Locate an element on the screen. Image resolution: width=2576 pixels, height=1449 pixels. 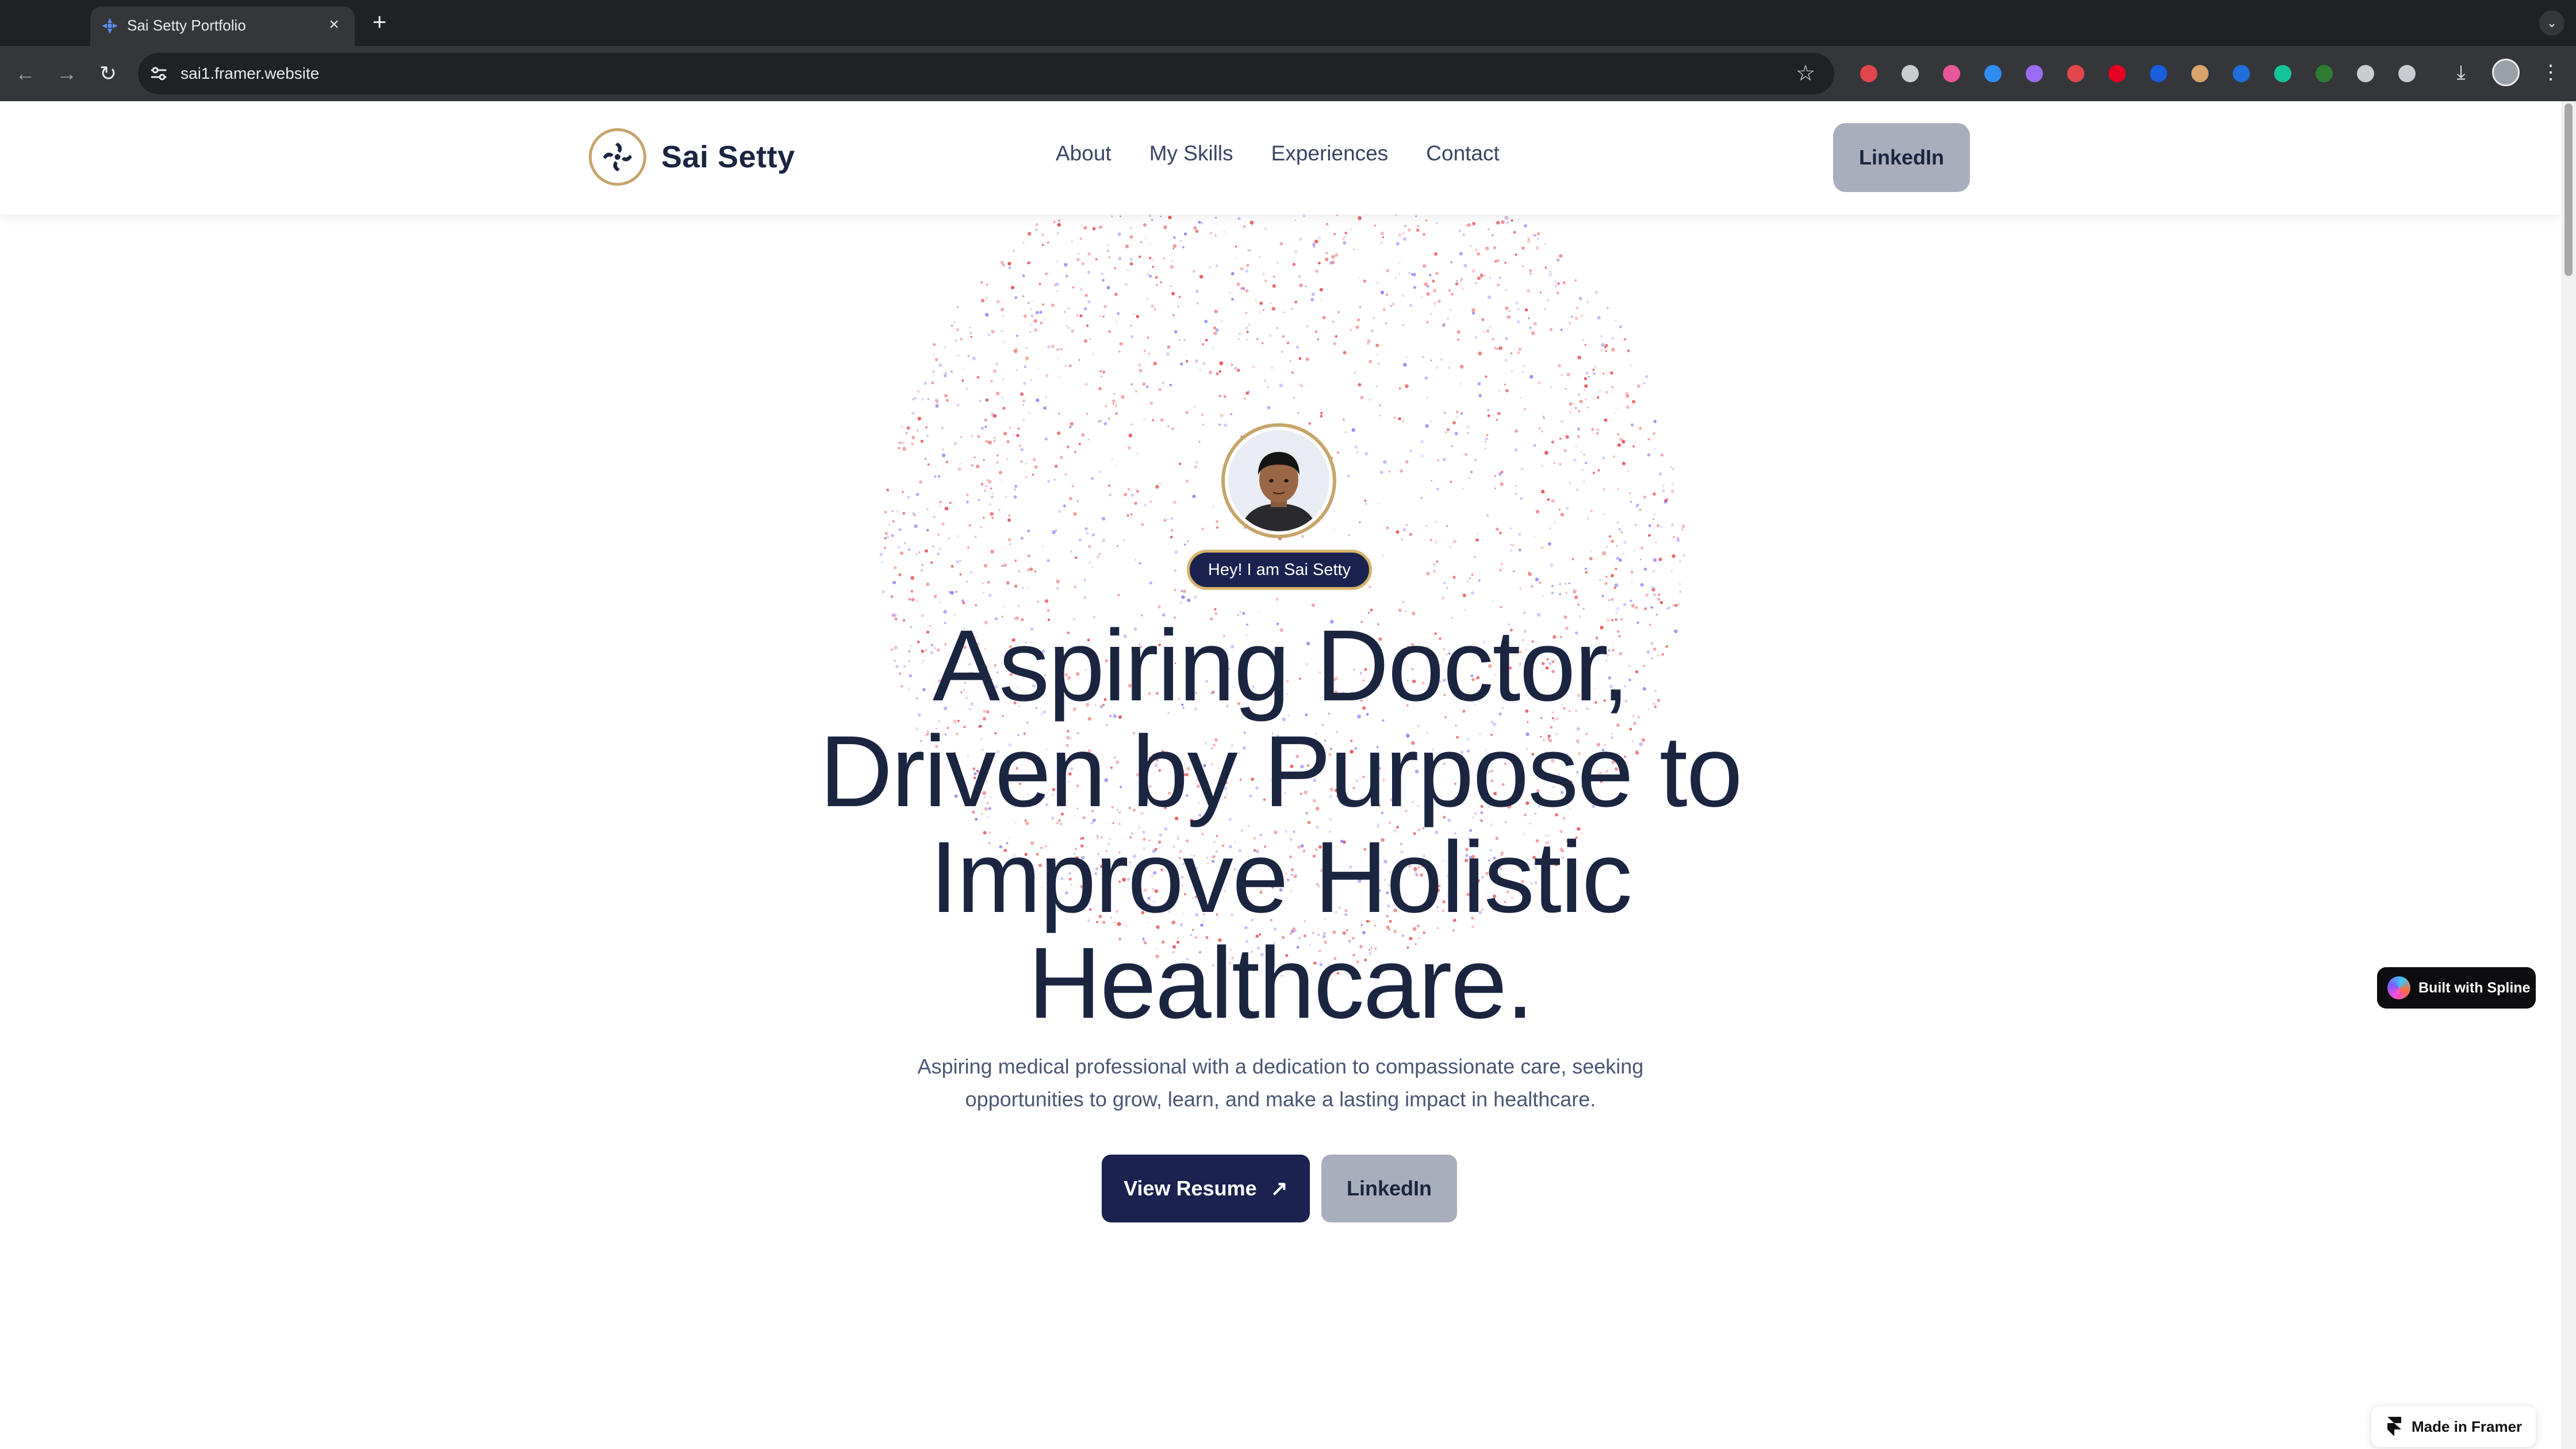
brand-name: Sai Setty is located at coordinates (728, 157).